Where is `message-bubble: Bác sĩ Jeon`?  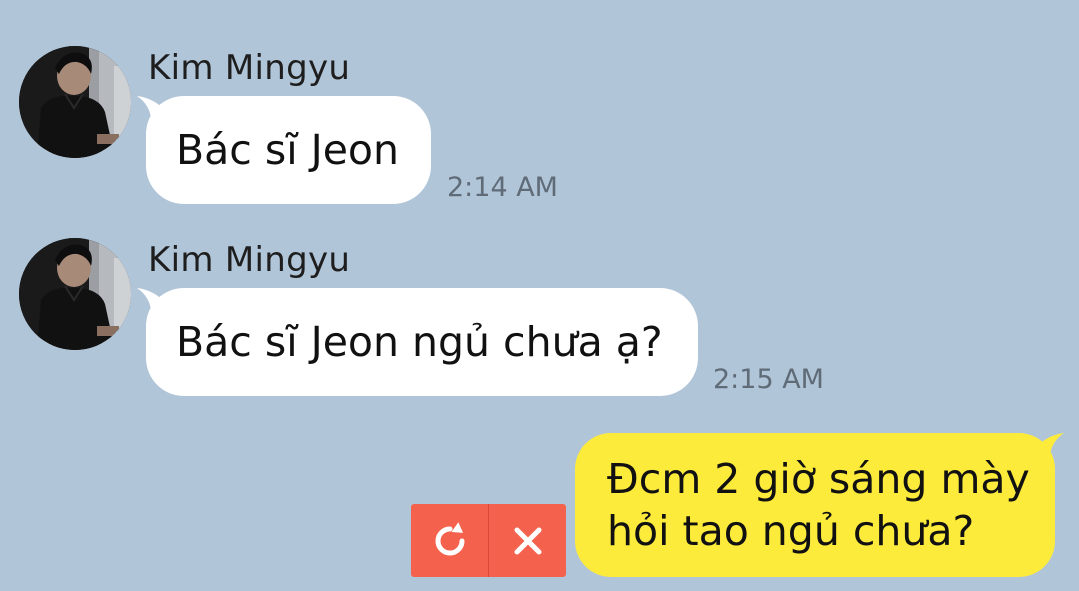
message-bubble: Bác sĩ Jeon is located at coordinates (284, 150).